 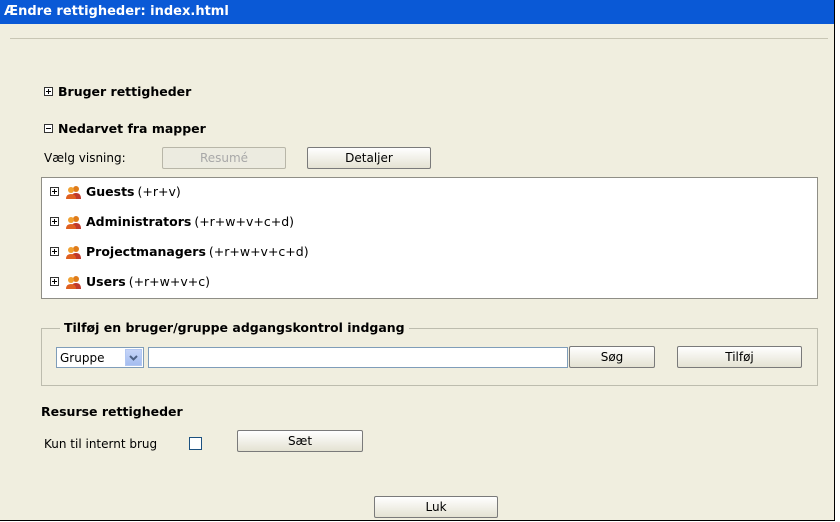 I want to click on inherited-section-toggle: Nedarvet fra mapper, so click(x=125, y=128).